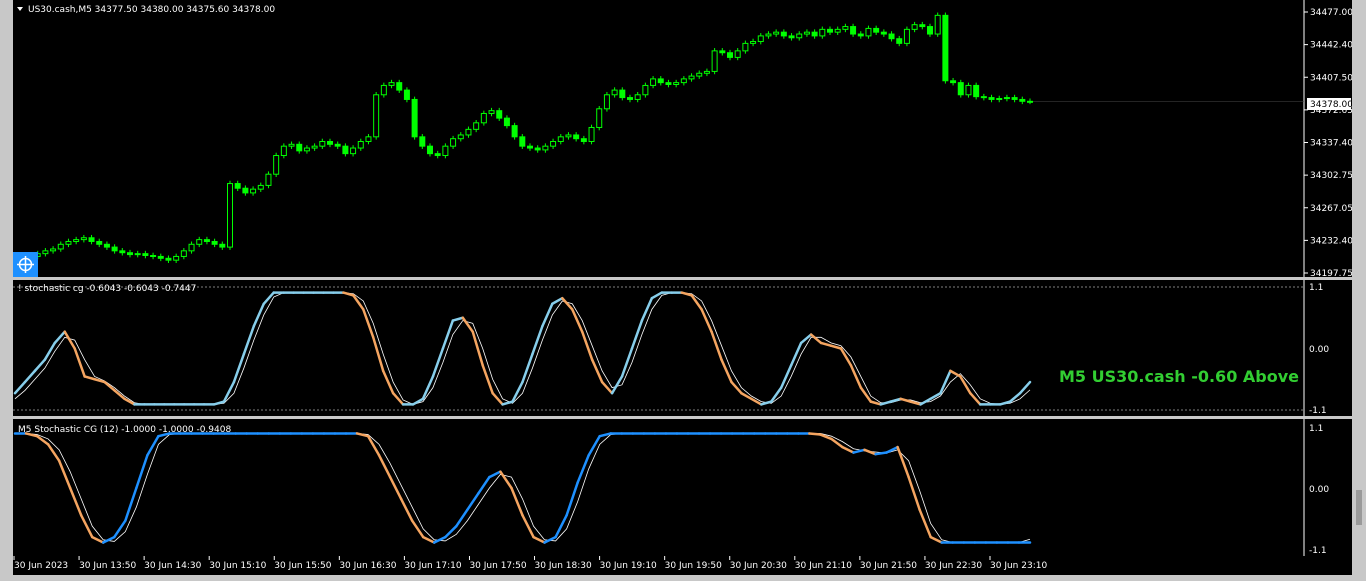 The width and height of the screenshot is (1366, 581). What do you see at coordinates (1331, 13) in the screenshot?
I see `price-tick-label: 34477.00` at bounding box center [1331, 13].